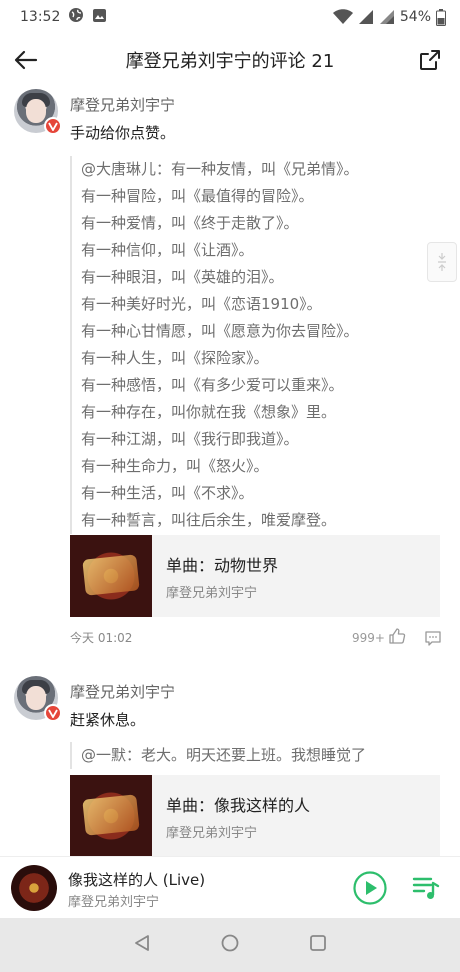 The height and width of the screenshot is (972, 460). I want to click on quote-line: 有一种感悟，叫《有多少爱可以重来》。, so click(212, 385).